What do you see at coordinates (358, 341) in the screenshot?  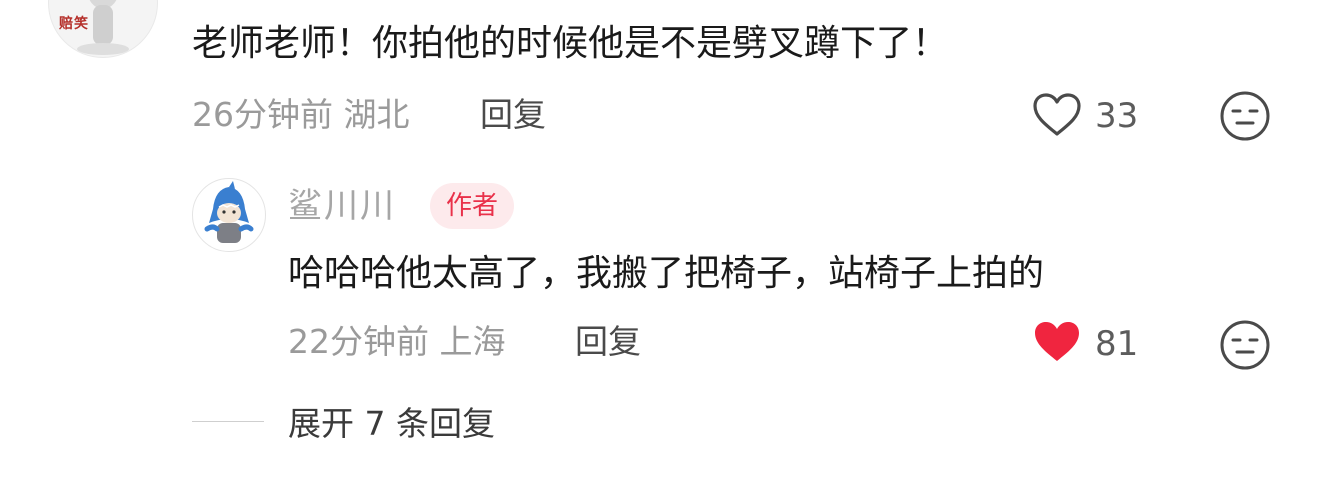 I see `reply-time: 22分钟前` at bounding box center [358, 341].